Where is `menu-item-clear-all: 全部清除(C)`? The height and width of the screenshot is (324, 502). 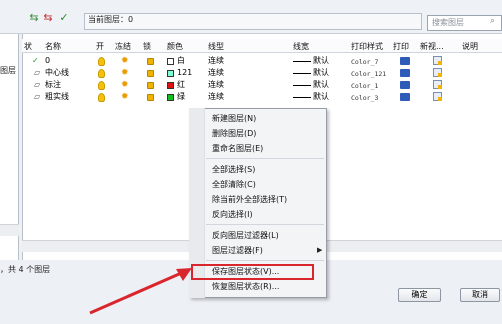
menu-item-clear-all: 全部清除(C) is located at coordinates (234, 184).